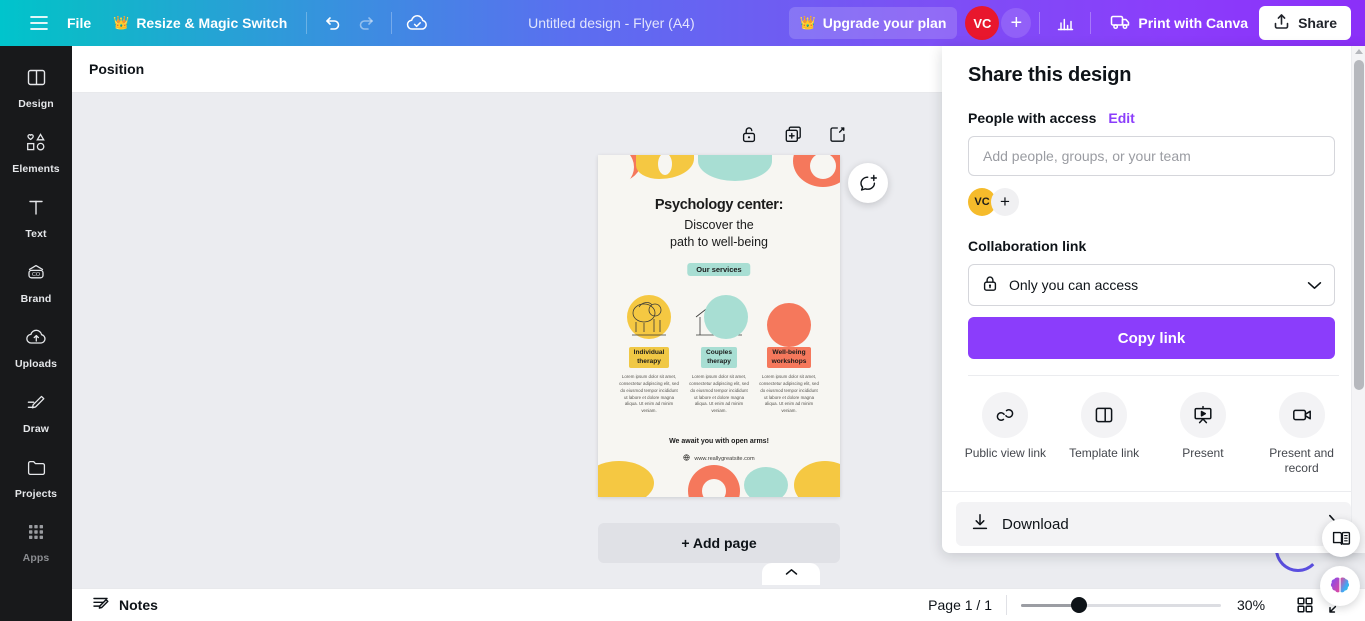  What do you see at coordinates (36, 542) in the screenshot?
I see `sidebar-item-apps: Apps` at bounding box center [36, 542].